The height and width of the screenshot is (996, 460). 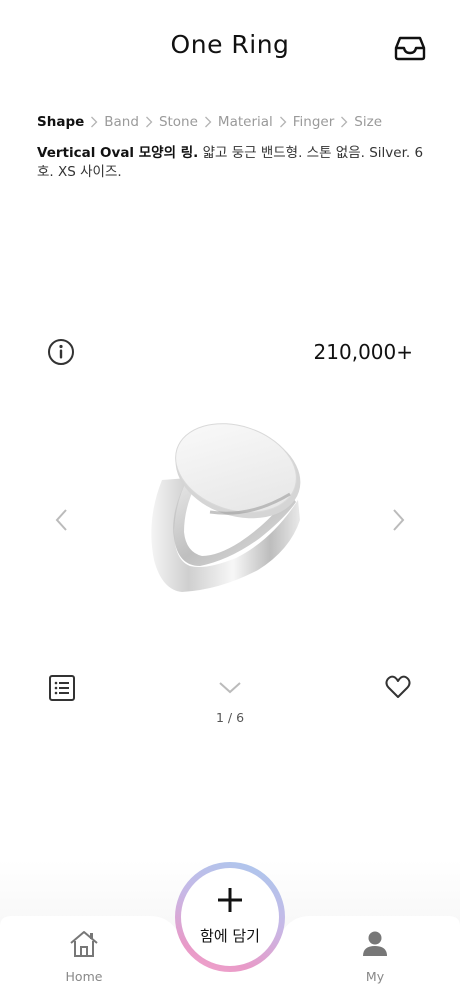 I want to click on list-icon, so click(x=62, y=688).